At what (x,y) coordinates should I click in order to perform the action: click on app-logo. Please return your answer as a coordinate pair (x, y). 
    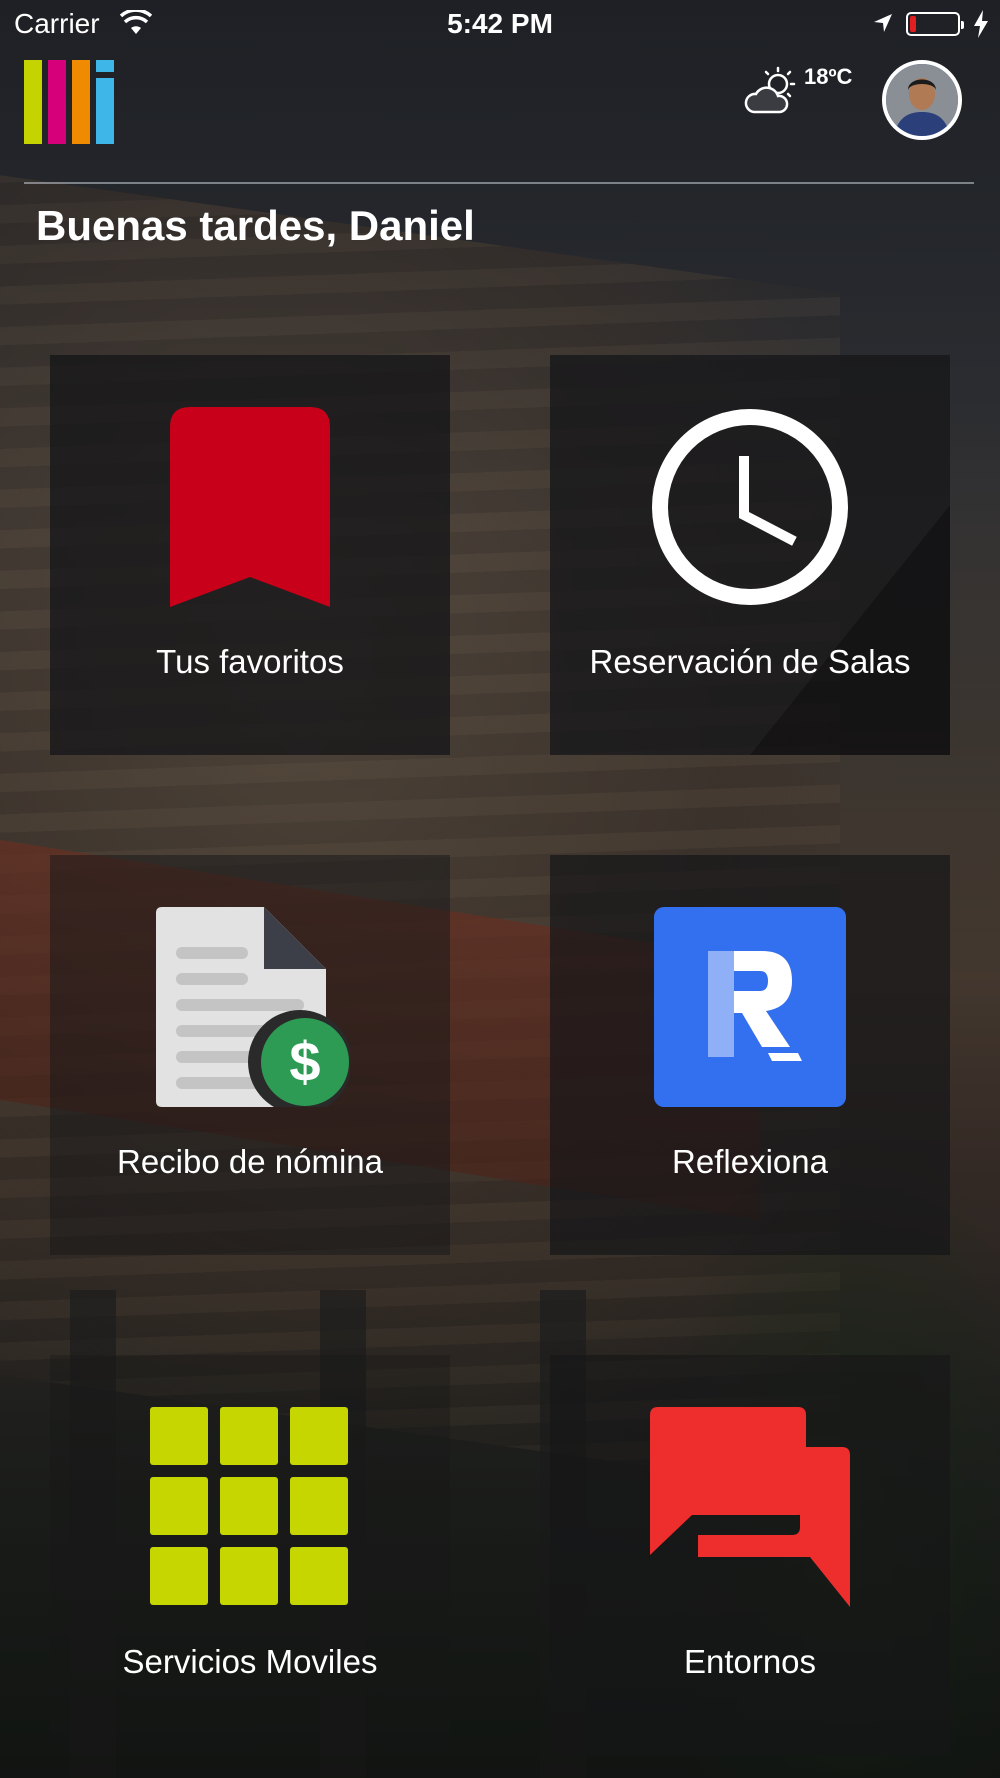
    Looking at the image, I should click on (70, 102).